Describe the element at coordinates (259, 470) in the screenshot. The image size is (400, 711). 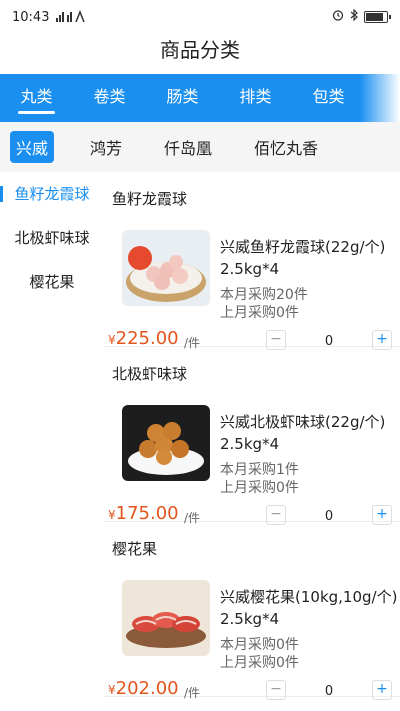
I see `product-month-purchase: 本月采购1件` at that location.